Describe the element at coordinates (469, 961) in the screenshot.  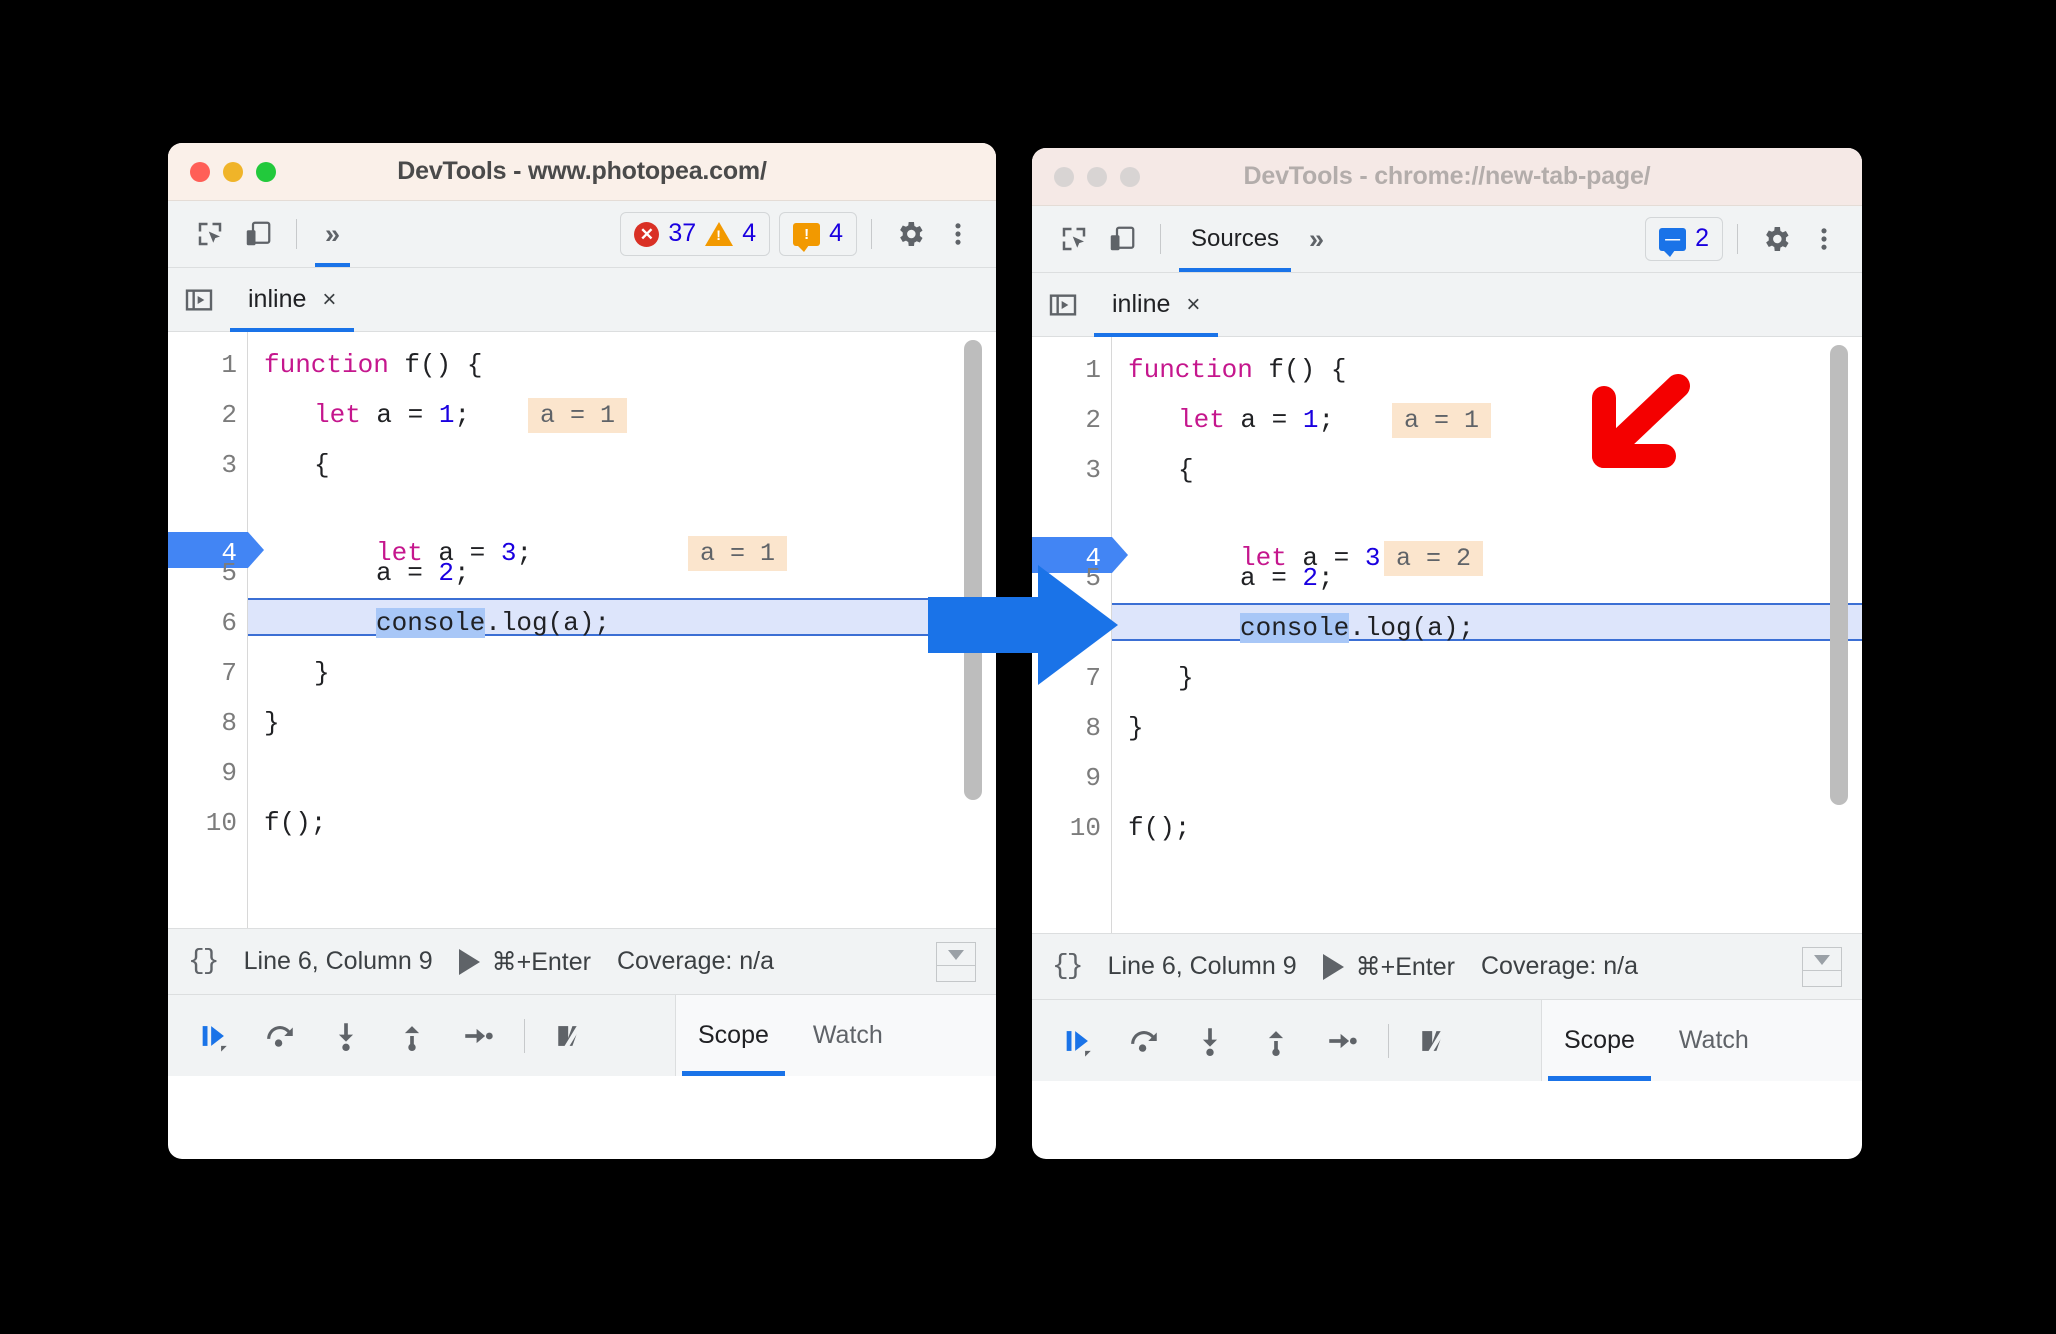
I see `play-icon` at that location.